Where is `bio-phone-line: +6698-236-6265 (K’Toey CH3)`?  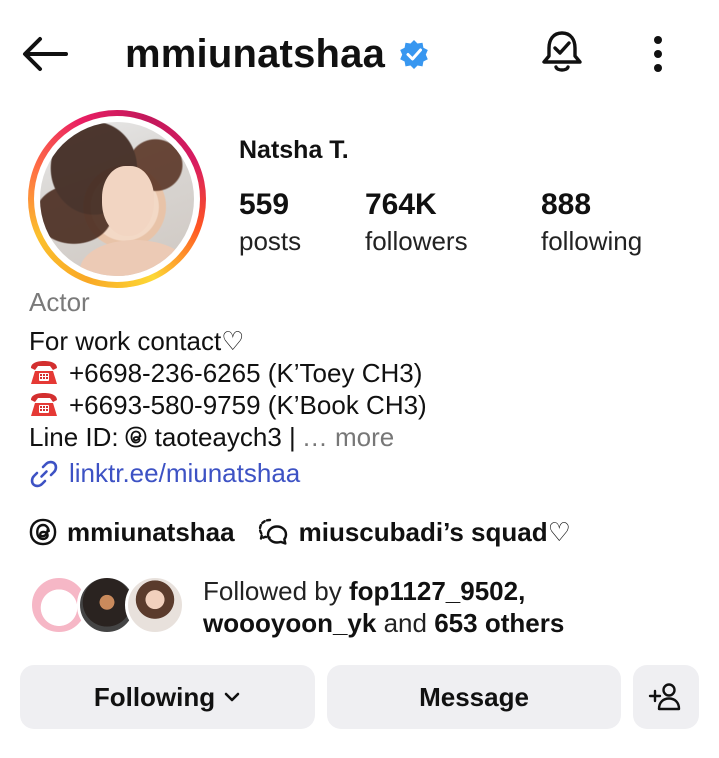 bio-phone-line: +6698-236-6265 (K’Toey CH3) is located at coordinates (228, 373).